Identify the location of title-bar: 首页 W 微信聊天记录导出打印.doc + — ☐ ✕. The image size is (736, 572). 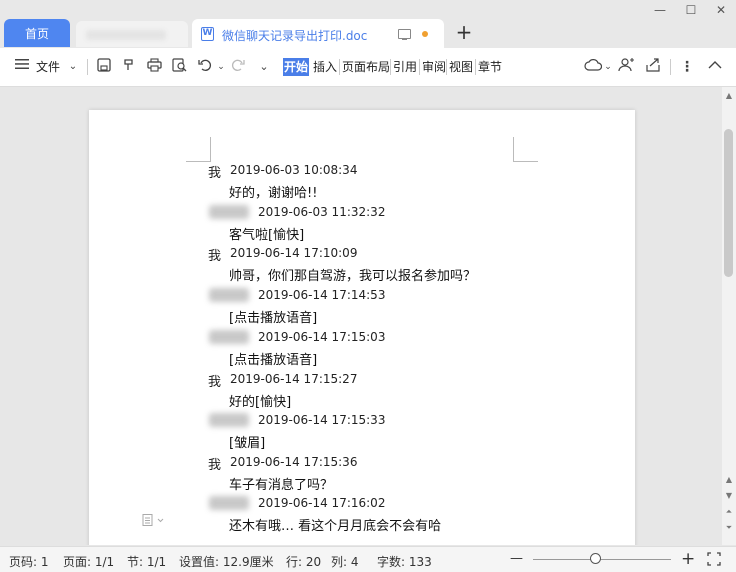
(368, 24).